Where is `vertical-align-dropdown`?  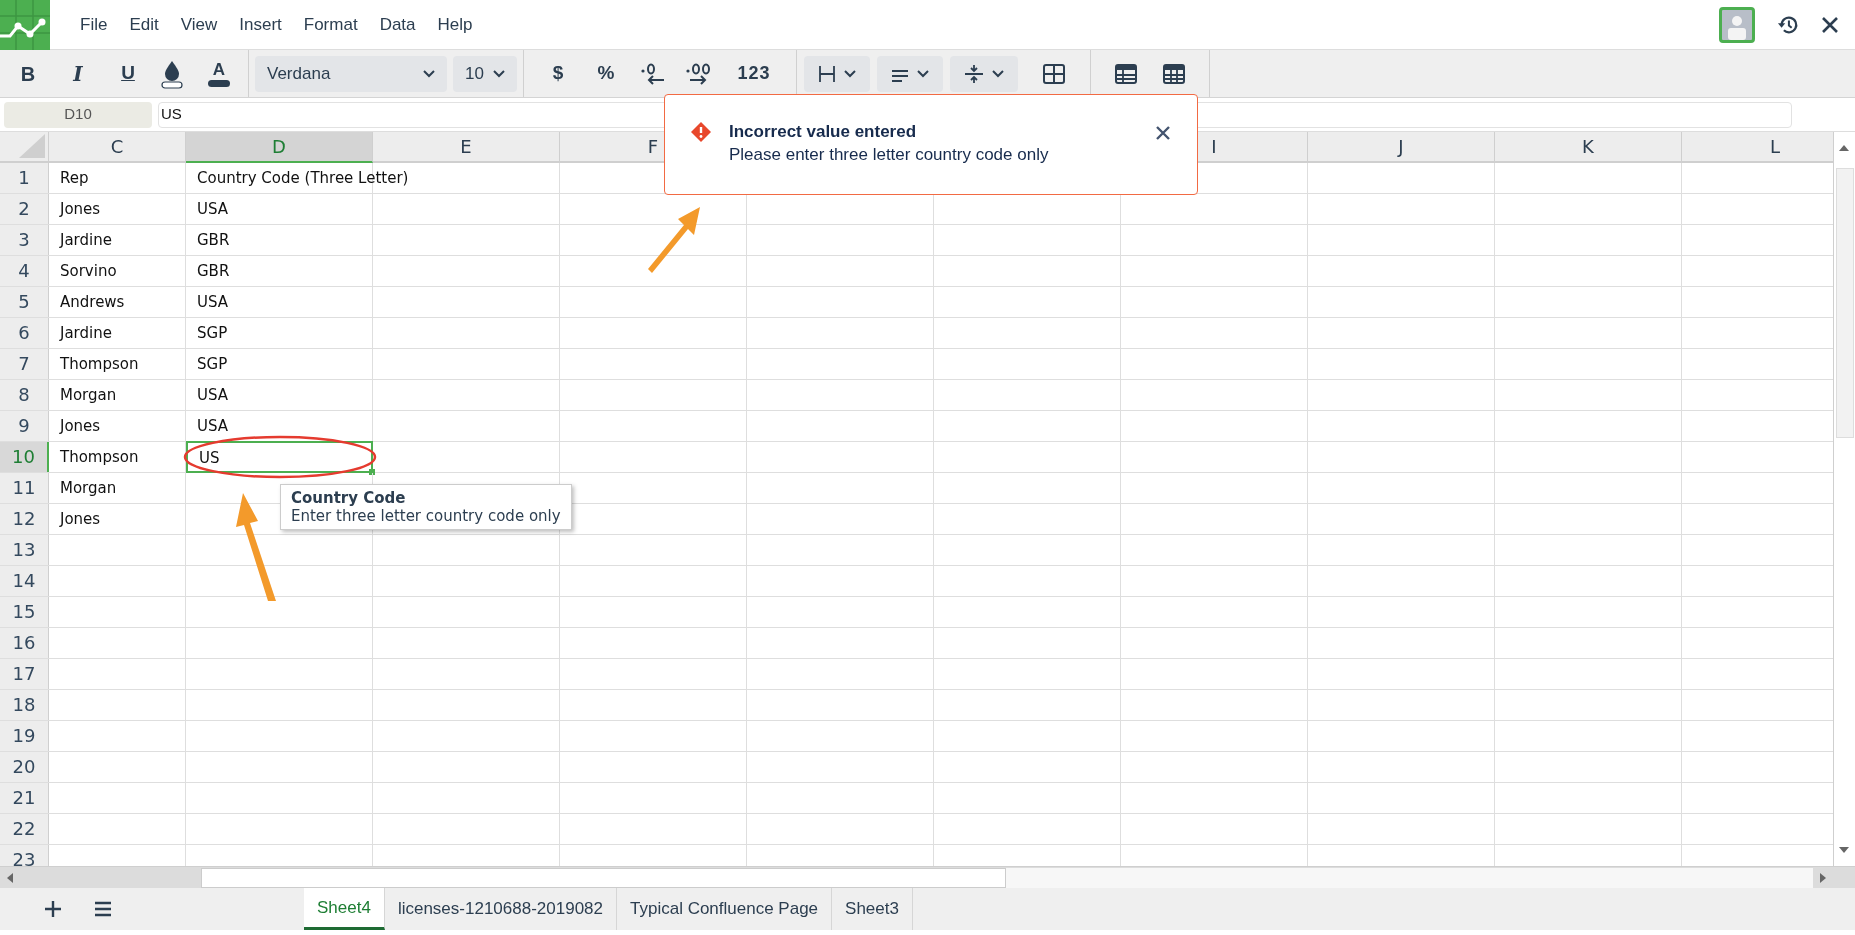 vertical-align-dropdown is located at coordinates (984, 73).